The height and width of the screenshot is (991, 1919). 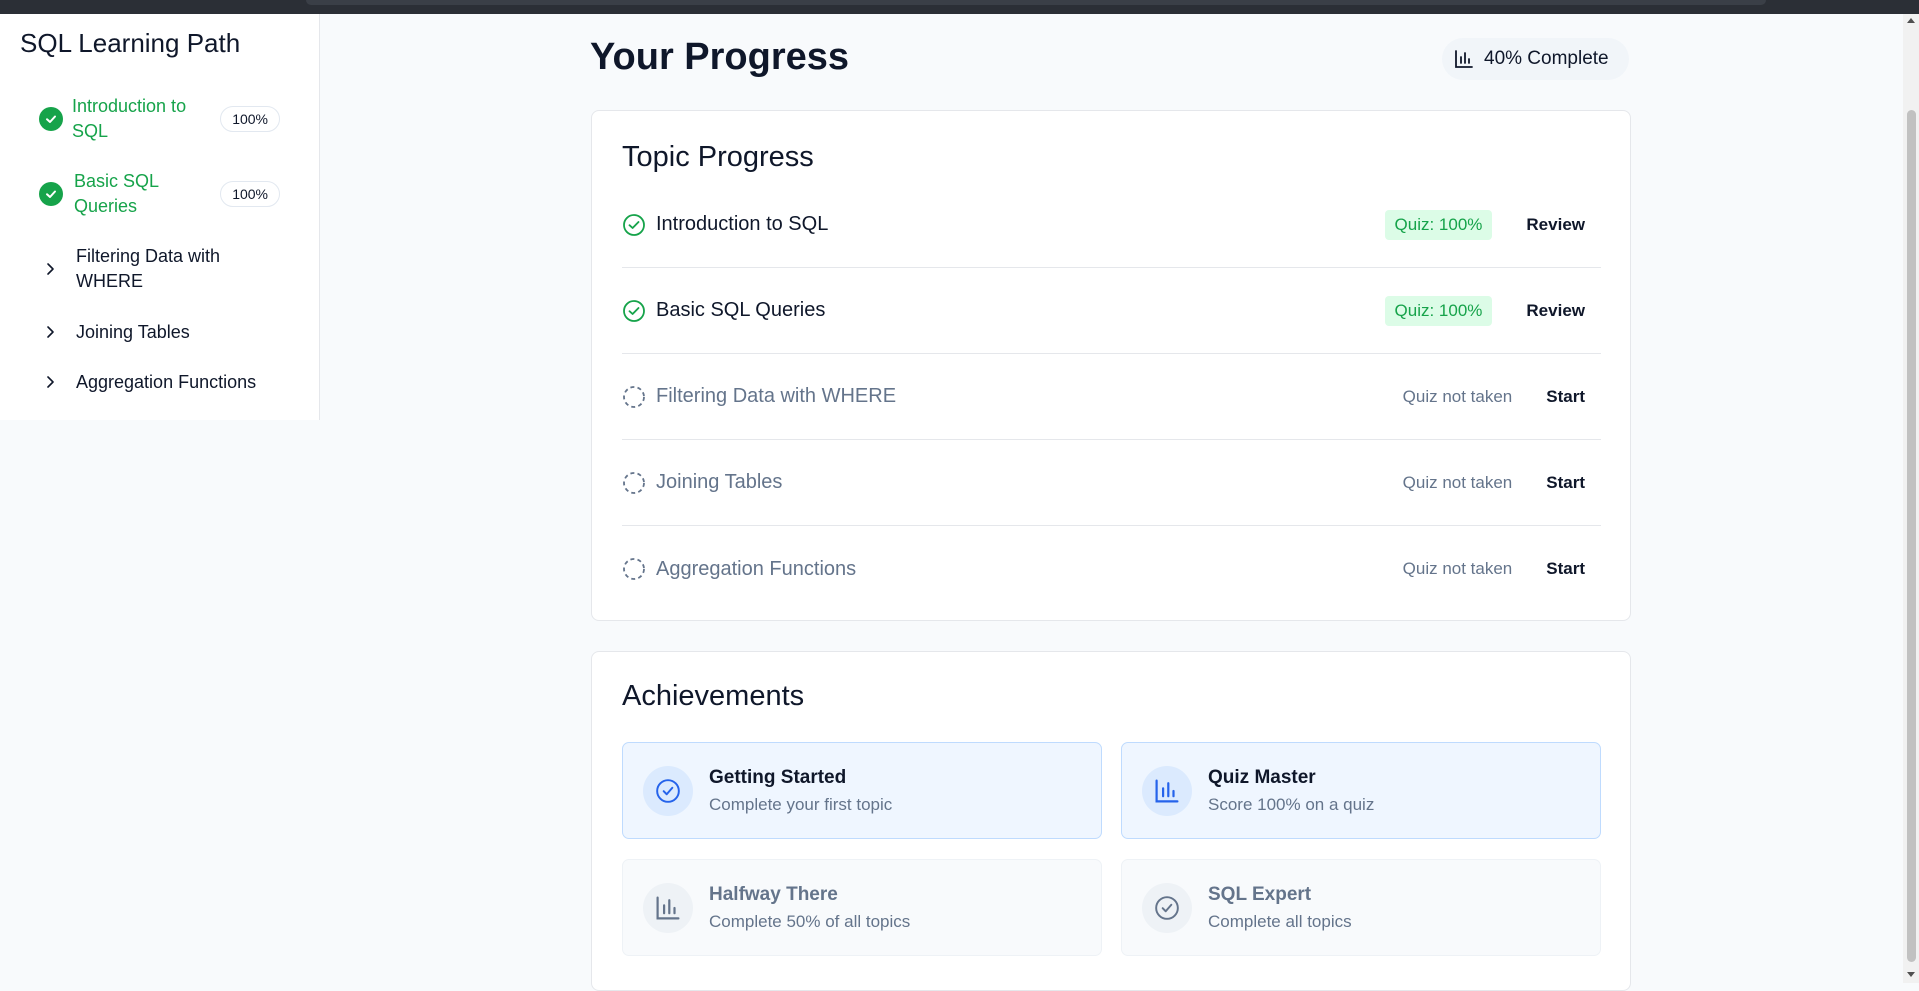 What do you see at coordinates (130, 43) in the screenshot?
I see `sidebar-title: SQL Learning Path` at bounding box center [130, 43].